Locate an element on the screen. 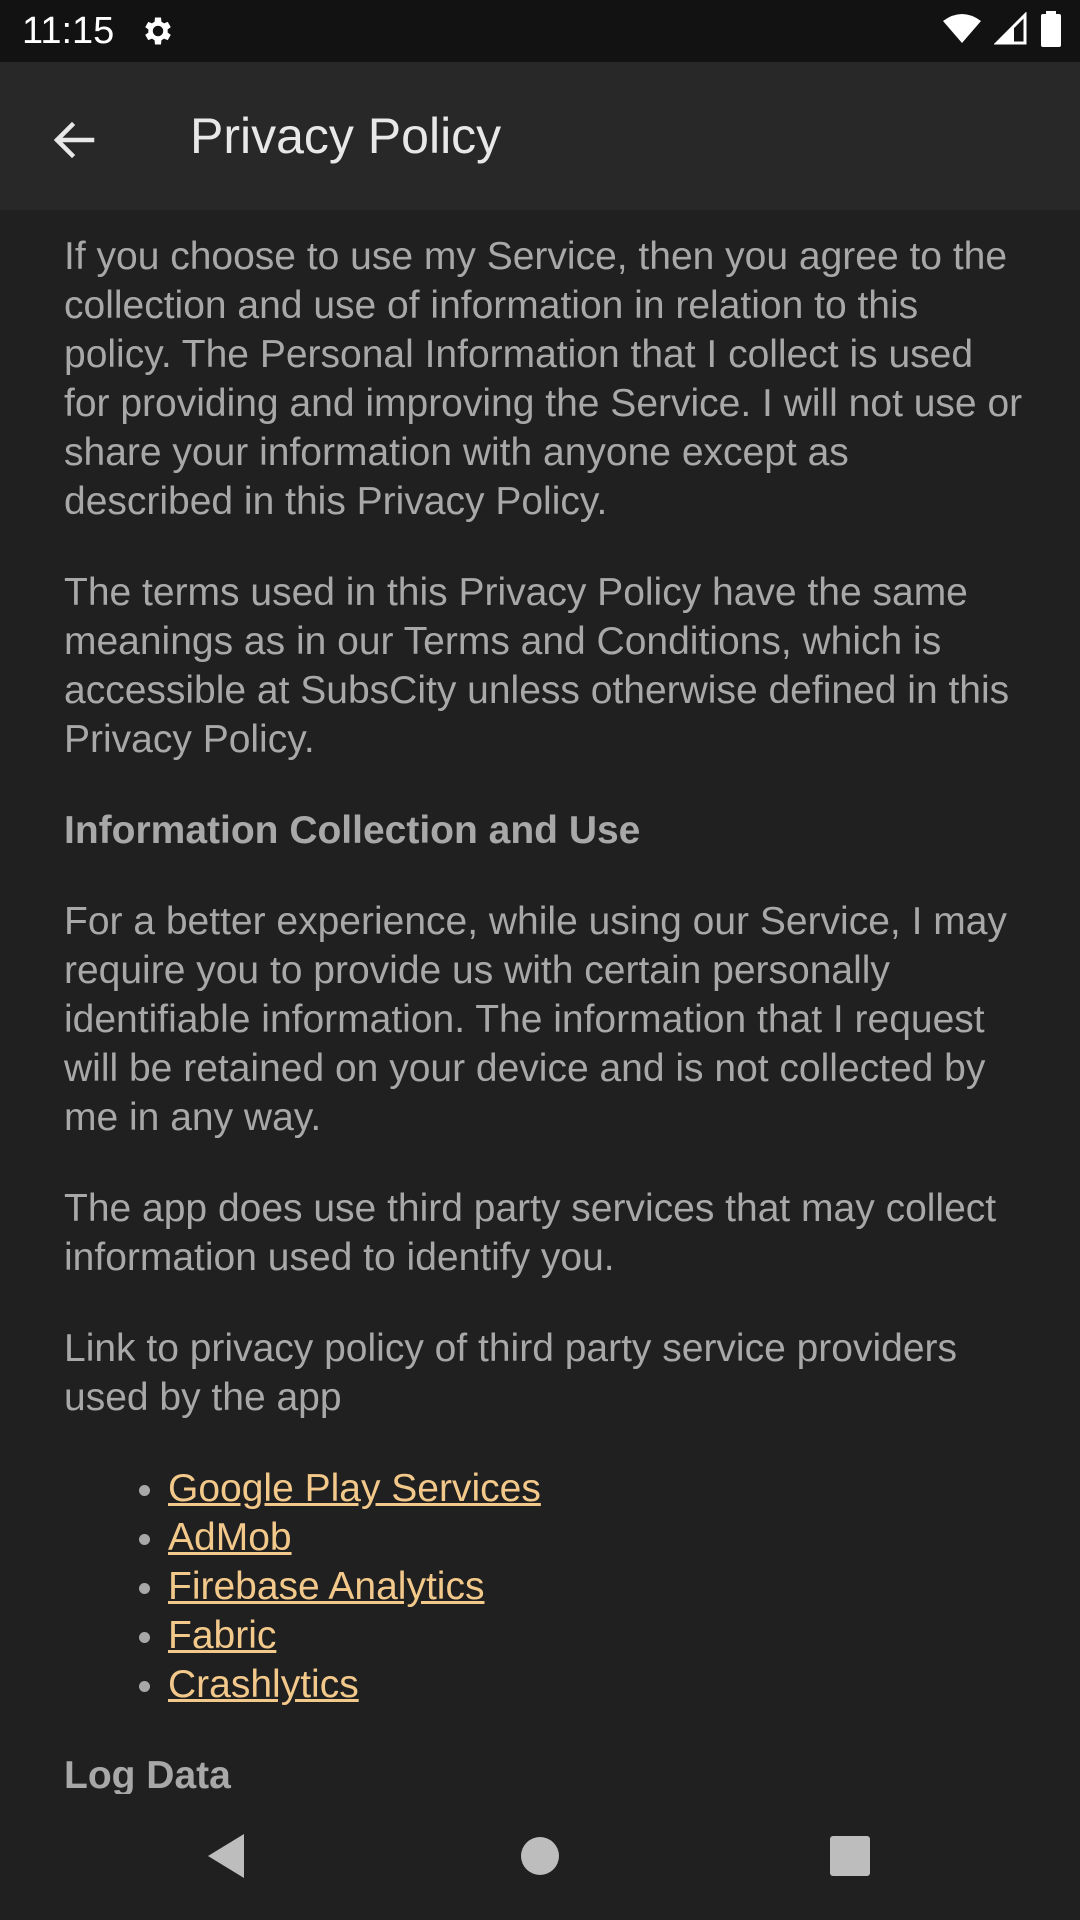  page-title: Privacy Policy is located at coordinates (346, 136).